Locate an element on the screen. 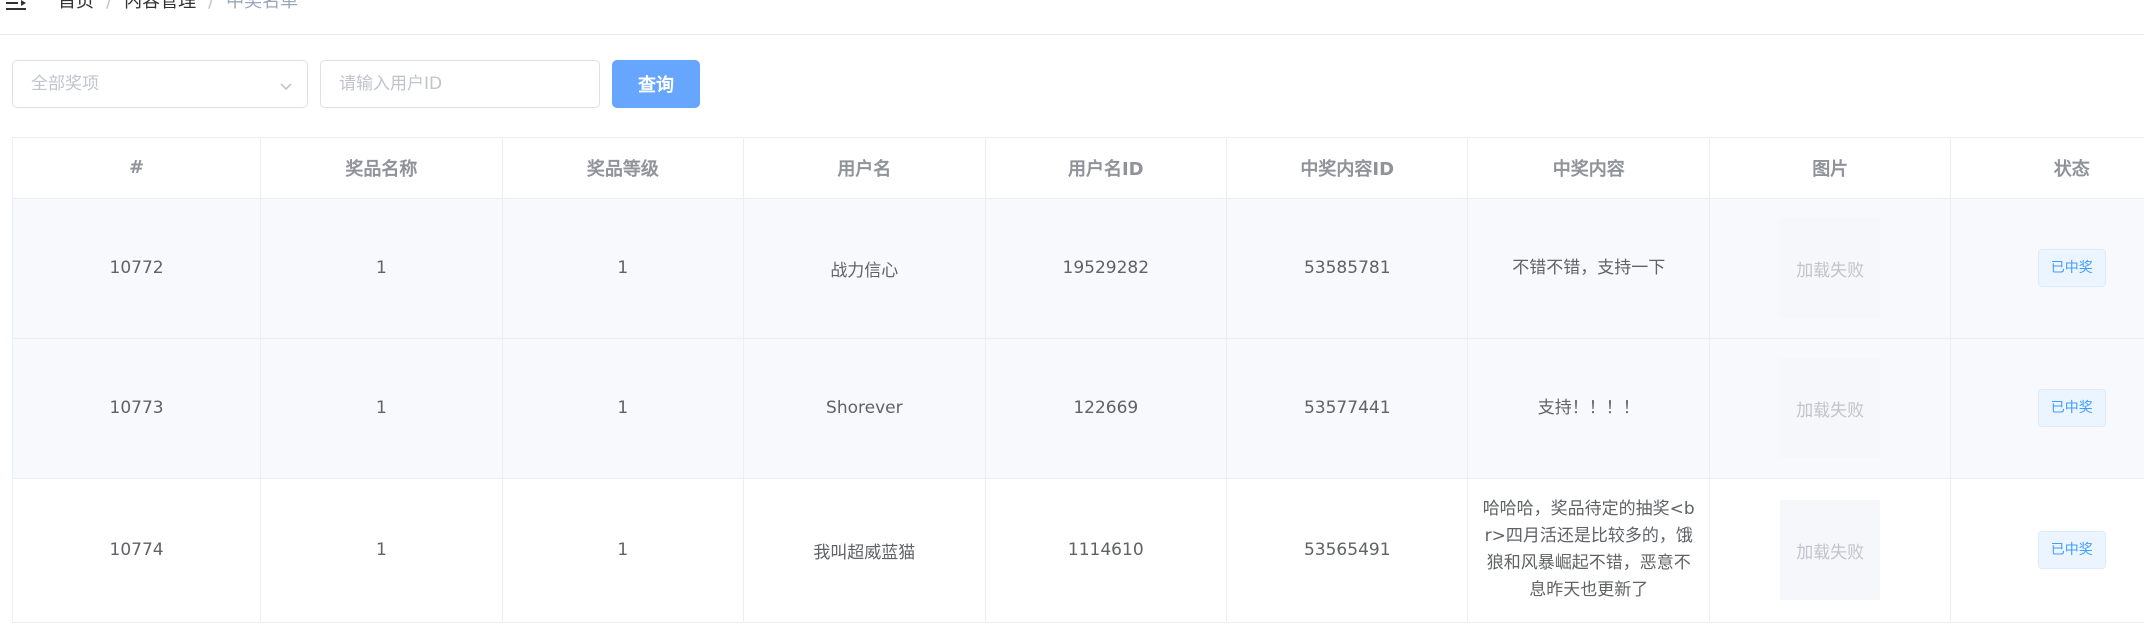 Image resolution: width=2144 pixels, height=625 pixels. top-bar: 首页 / 内容管理 / 中奖名单 is located at coordinates (1072, 17).